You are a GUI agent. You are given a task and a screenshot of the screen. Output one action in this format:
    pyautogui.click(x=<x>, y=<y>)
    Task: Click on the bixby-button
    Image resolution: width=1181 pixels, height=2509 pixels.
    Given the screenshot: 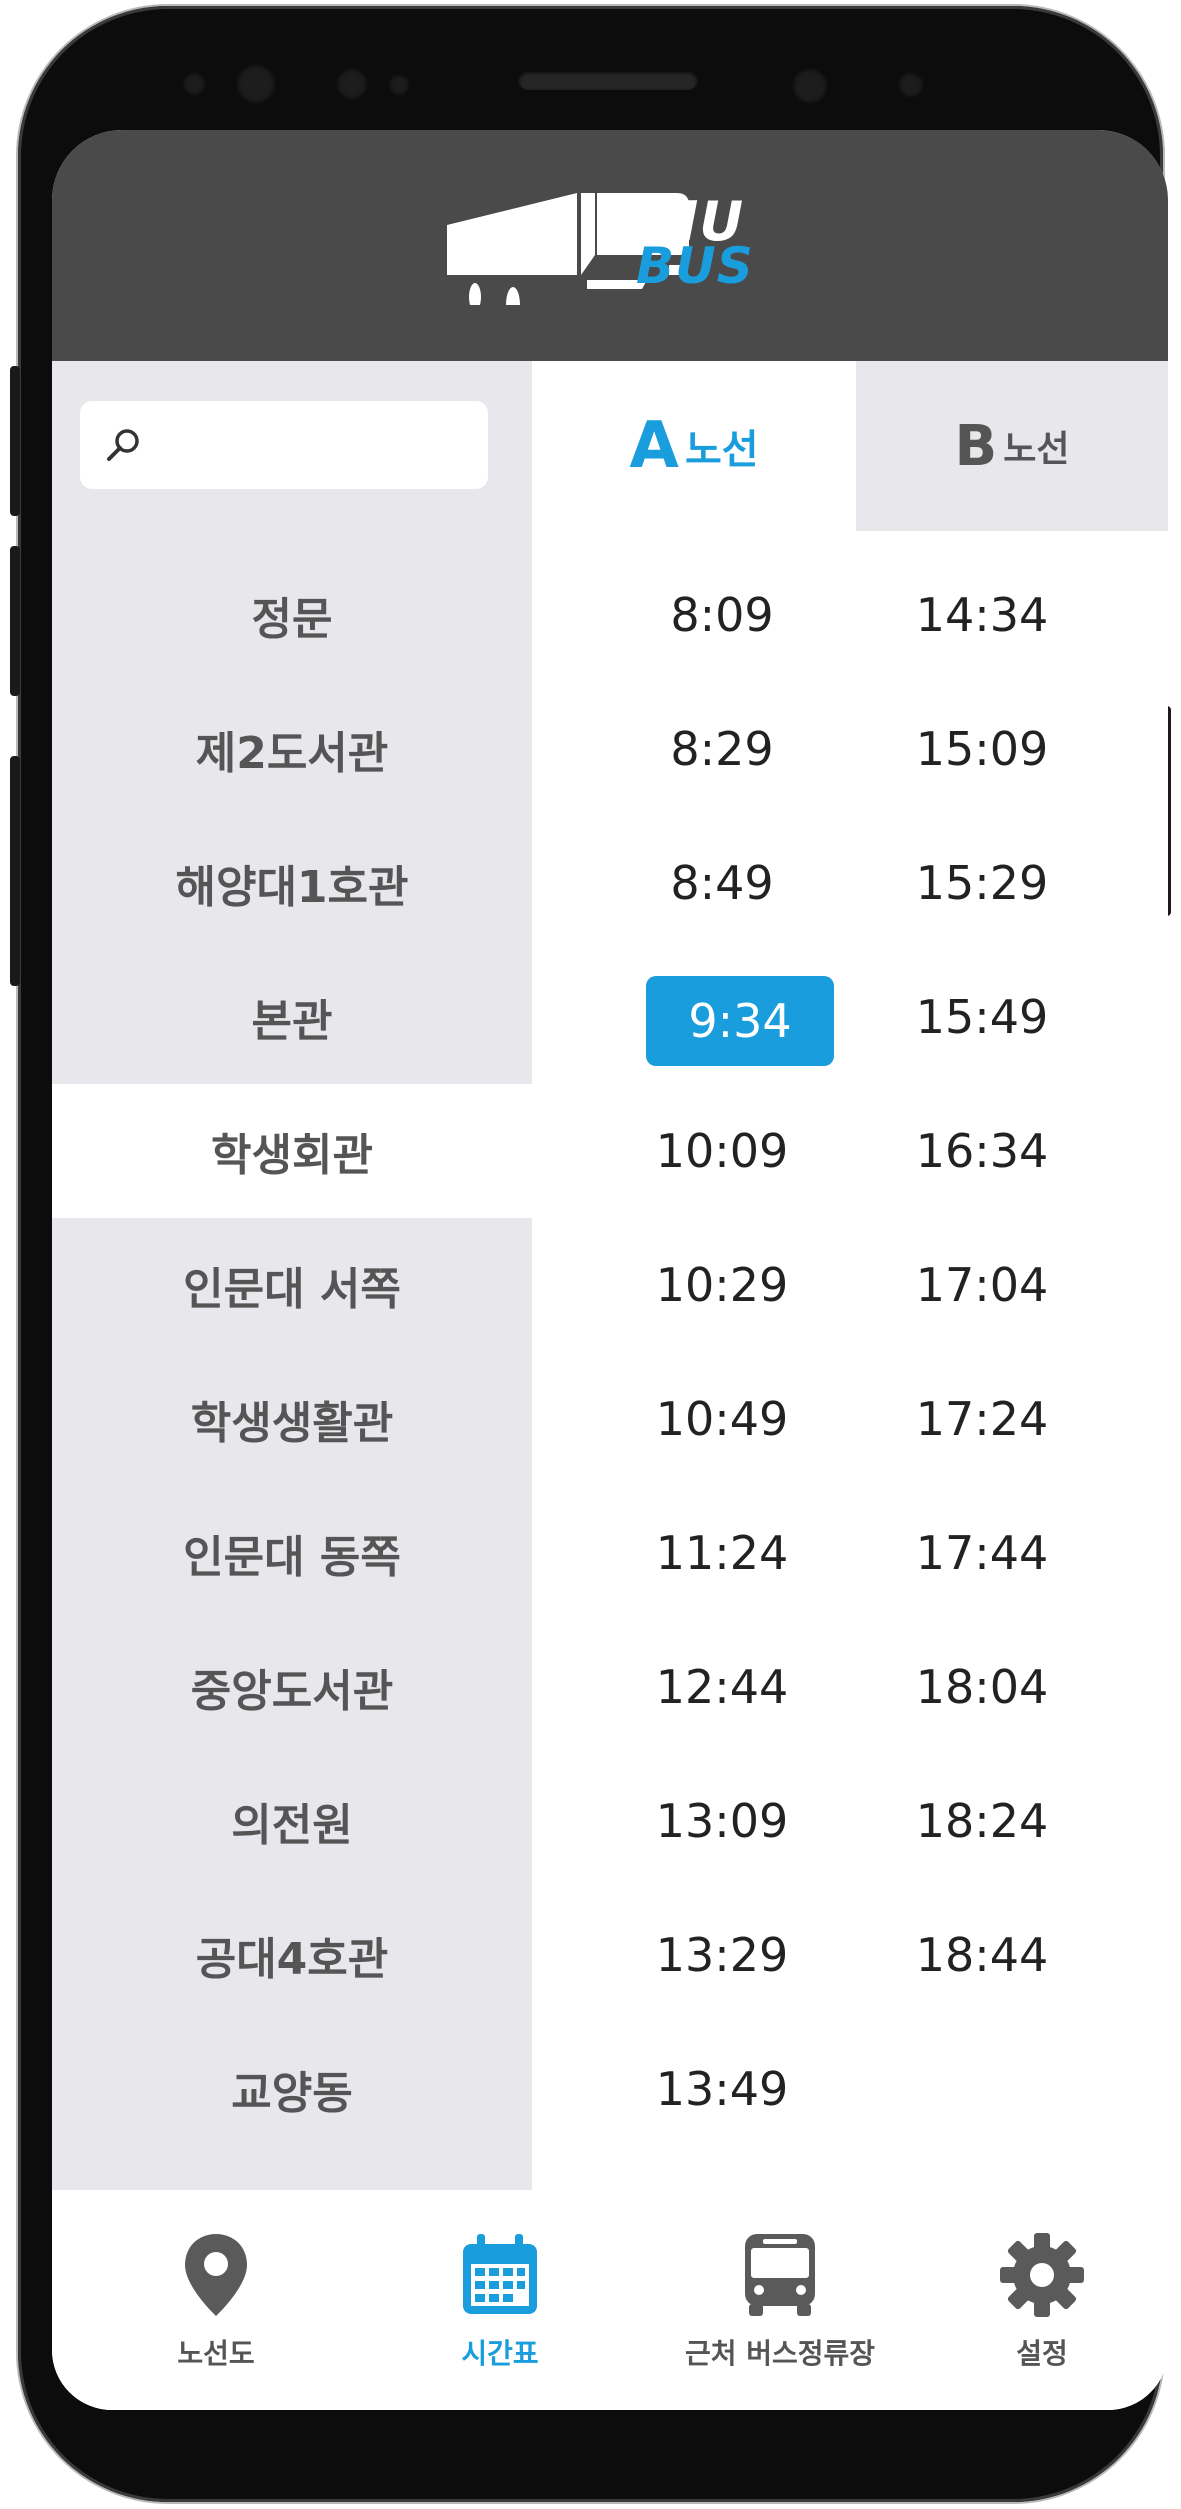 What is the action you would take?
    pyautogui.click(x=15, y=871)
    